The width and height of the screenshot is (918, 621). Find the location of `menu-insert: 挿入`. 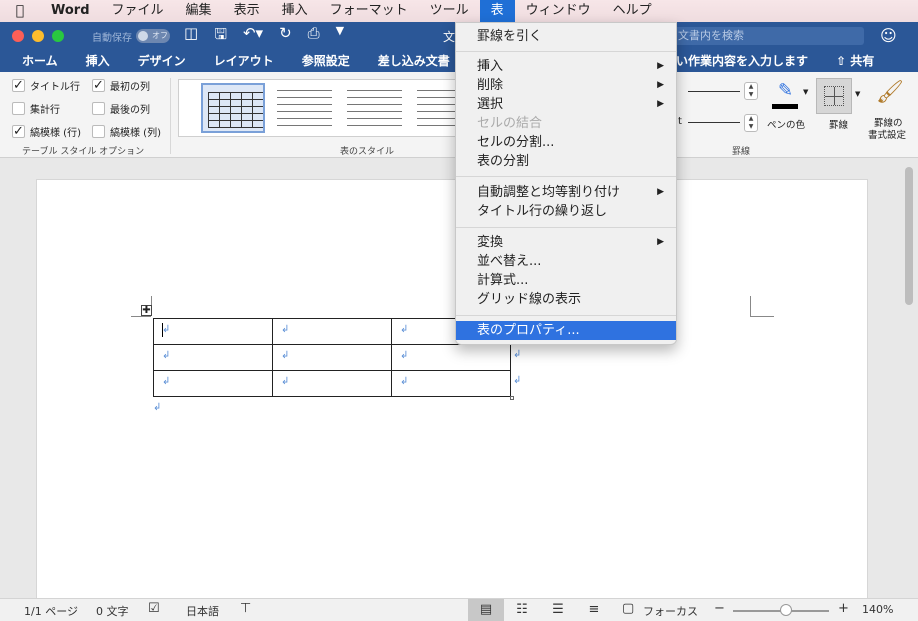

menu-insert: 挿入 is located at coordinates (295, 11).